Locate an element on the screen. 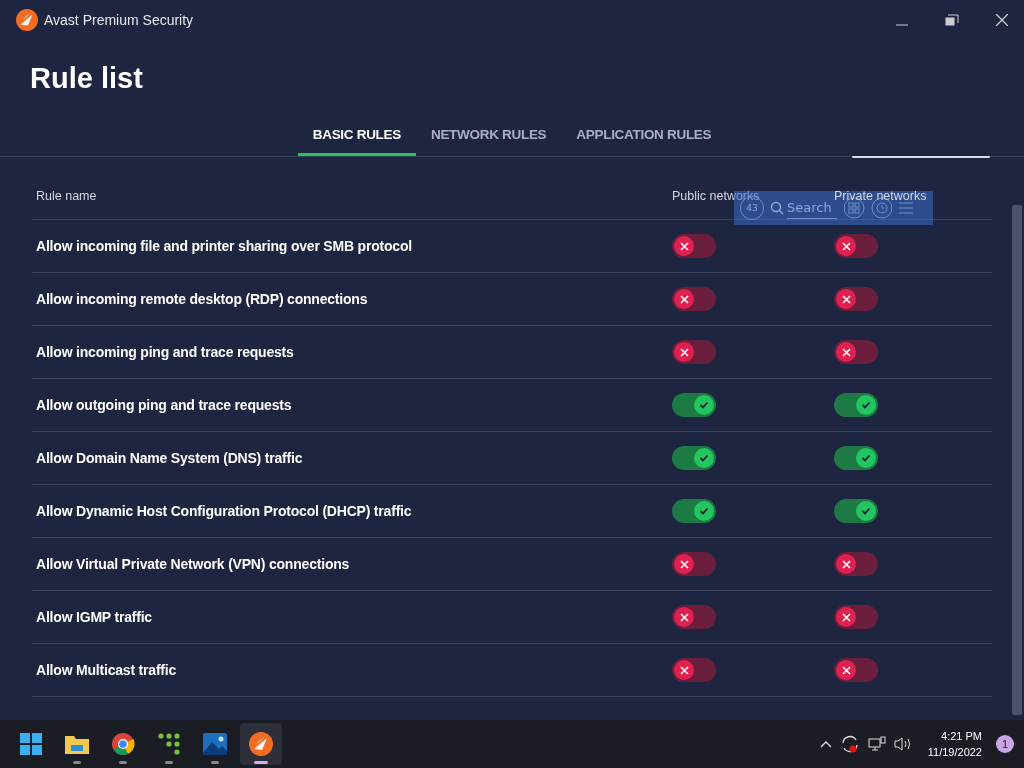 The height and width of the screenshot is (768, 1024). chrome-icon is located at coordinates (123, 744).